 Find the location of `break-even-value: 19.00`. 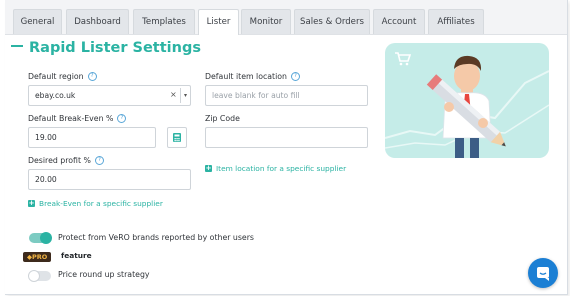

break-even-value: 19.00 is located at coordinates (46, 137).